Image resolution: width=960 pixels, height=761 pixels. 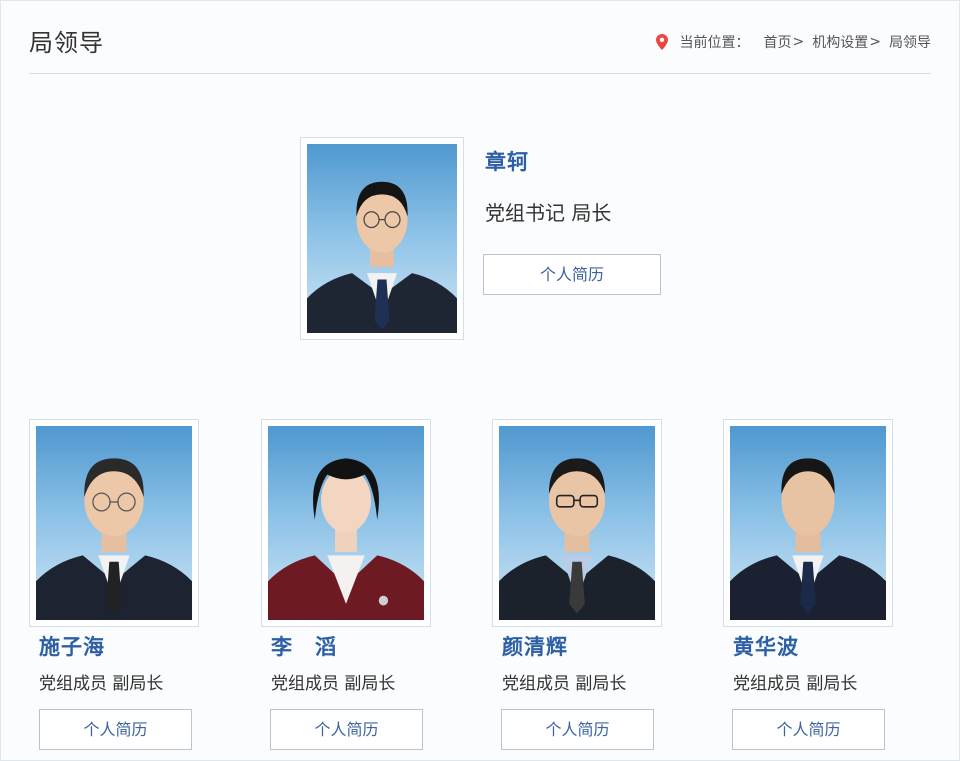 I want to click on breadcrumb: 当前位置： 首页 > 机构设置 > 局领导, so click(x=793, y=42).